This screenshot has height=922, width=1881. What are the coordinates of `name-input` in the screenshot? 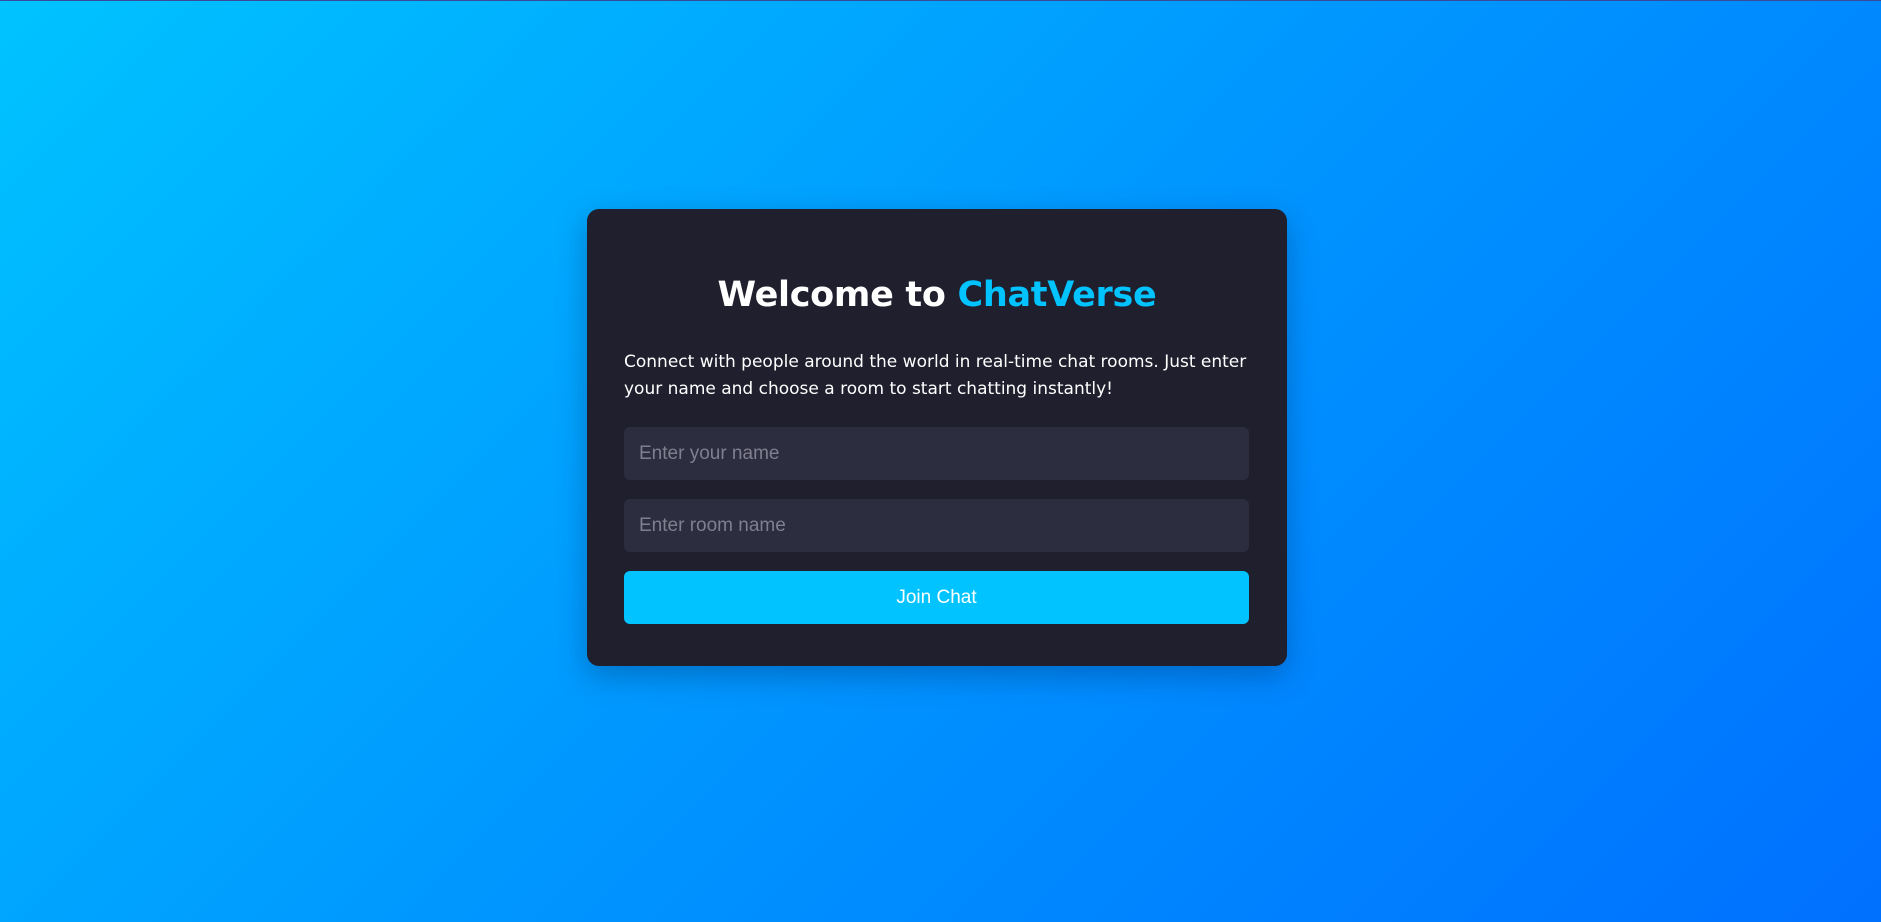 It's located at (936, 453).